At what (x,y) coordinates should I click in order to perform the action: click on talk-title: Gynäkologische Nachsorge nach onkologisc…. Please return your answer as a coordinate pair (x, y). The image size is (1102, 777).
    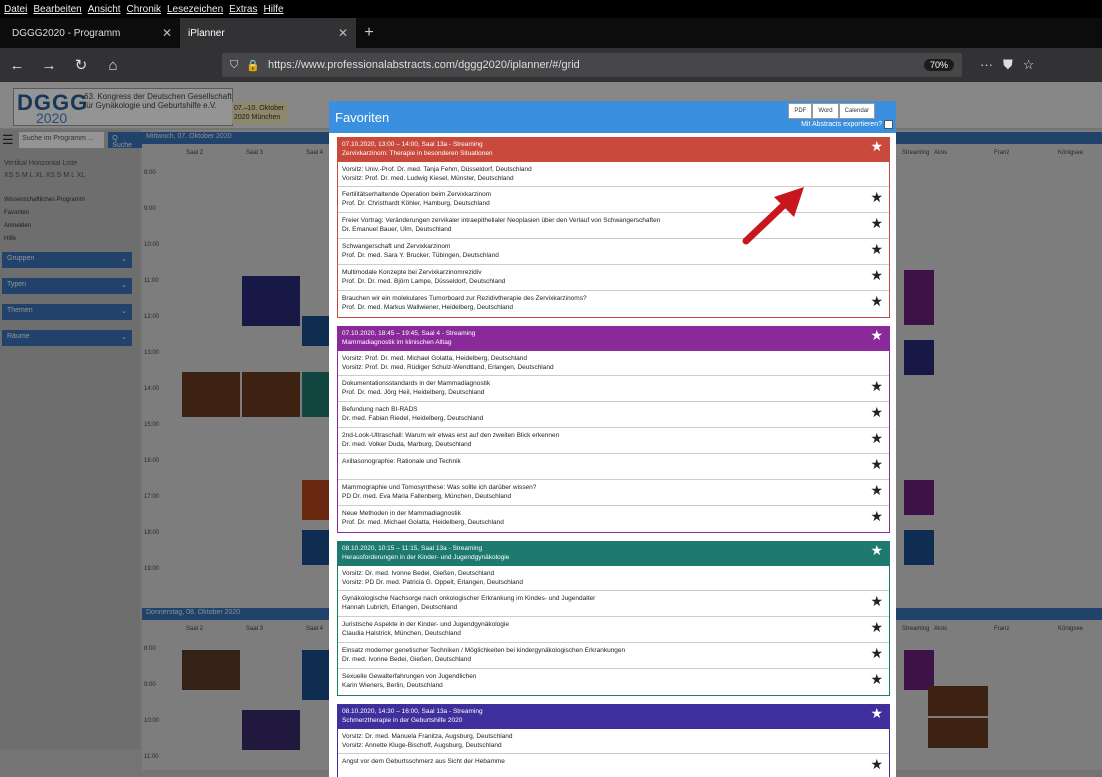
    Looking at the image, I should click on (469, 598).